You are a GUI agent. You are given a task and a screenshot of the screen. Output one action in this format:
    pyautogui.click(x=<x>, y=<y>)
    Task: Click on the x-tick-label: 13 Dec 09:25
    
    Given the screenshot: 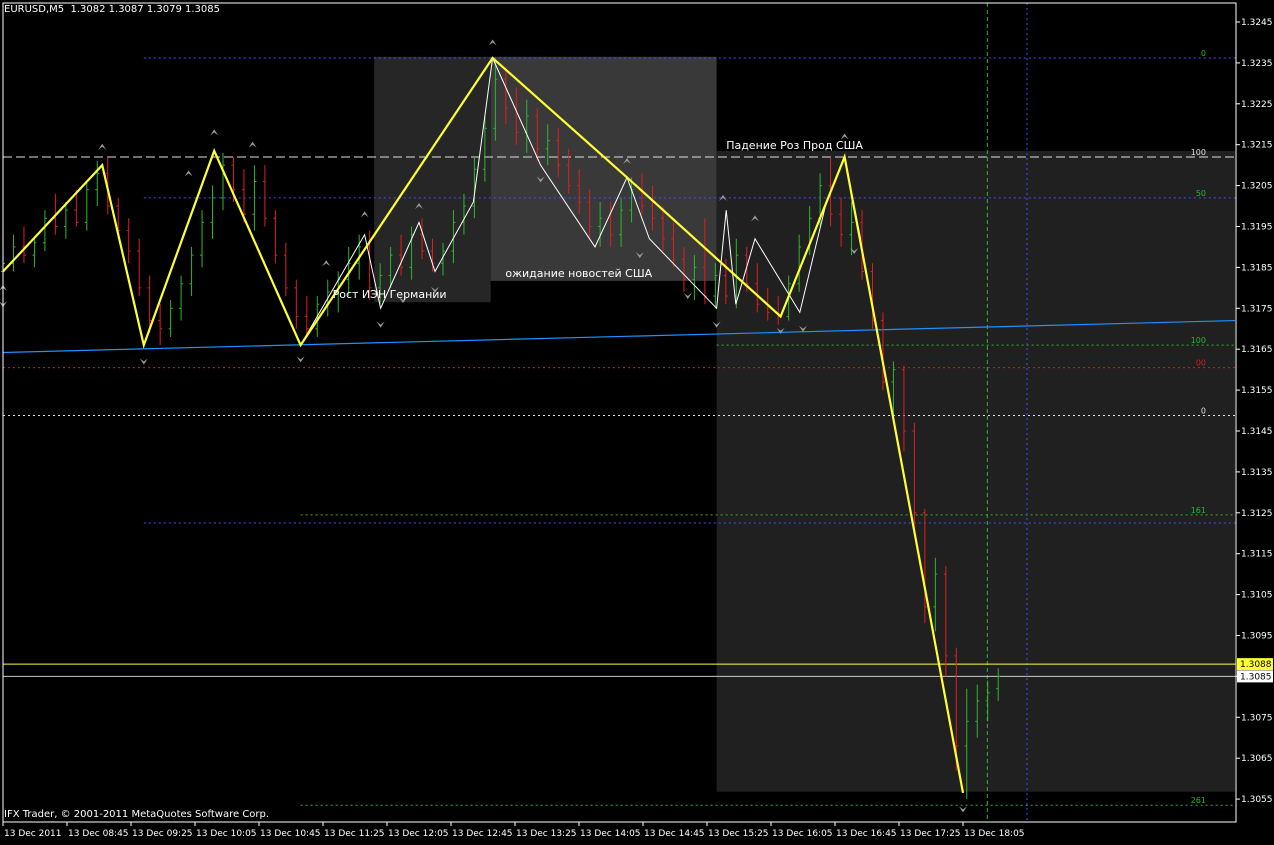 What is the action you would take?
    pyautogui.click(x=162, y=834)
    